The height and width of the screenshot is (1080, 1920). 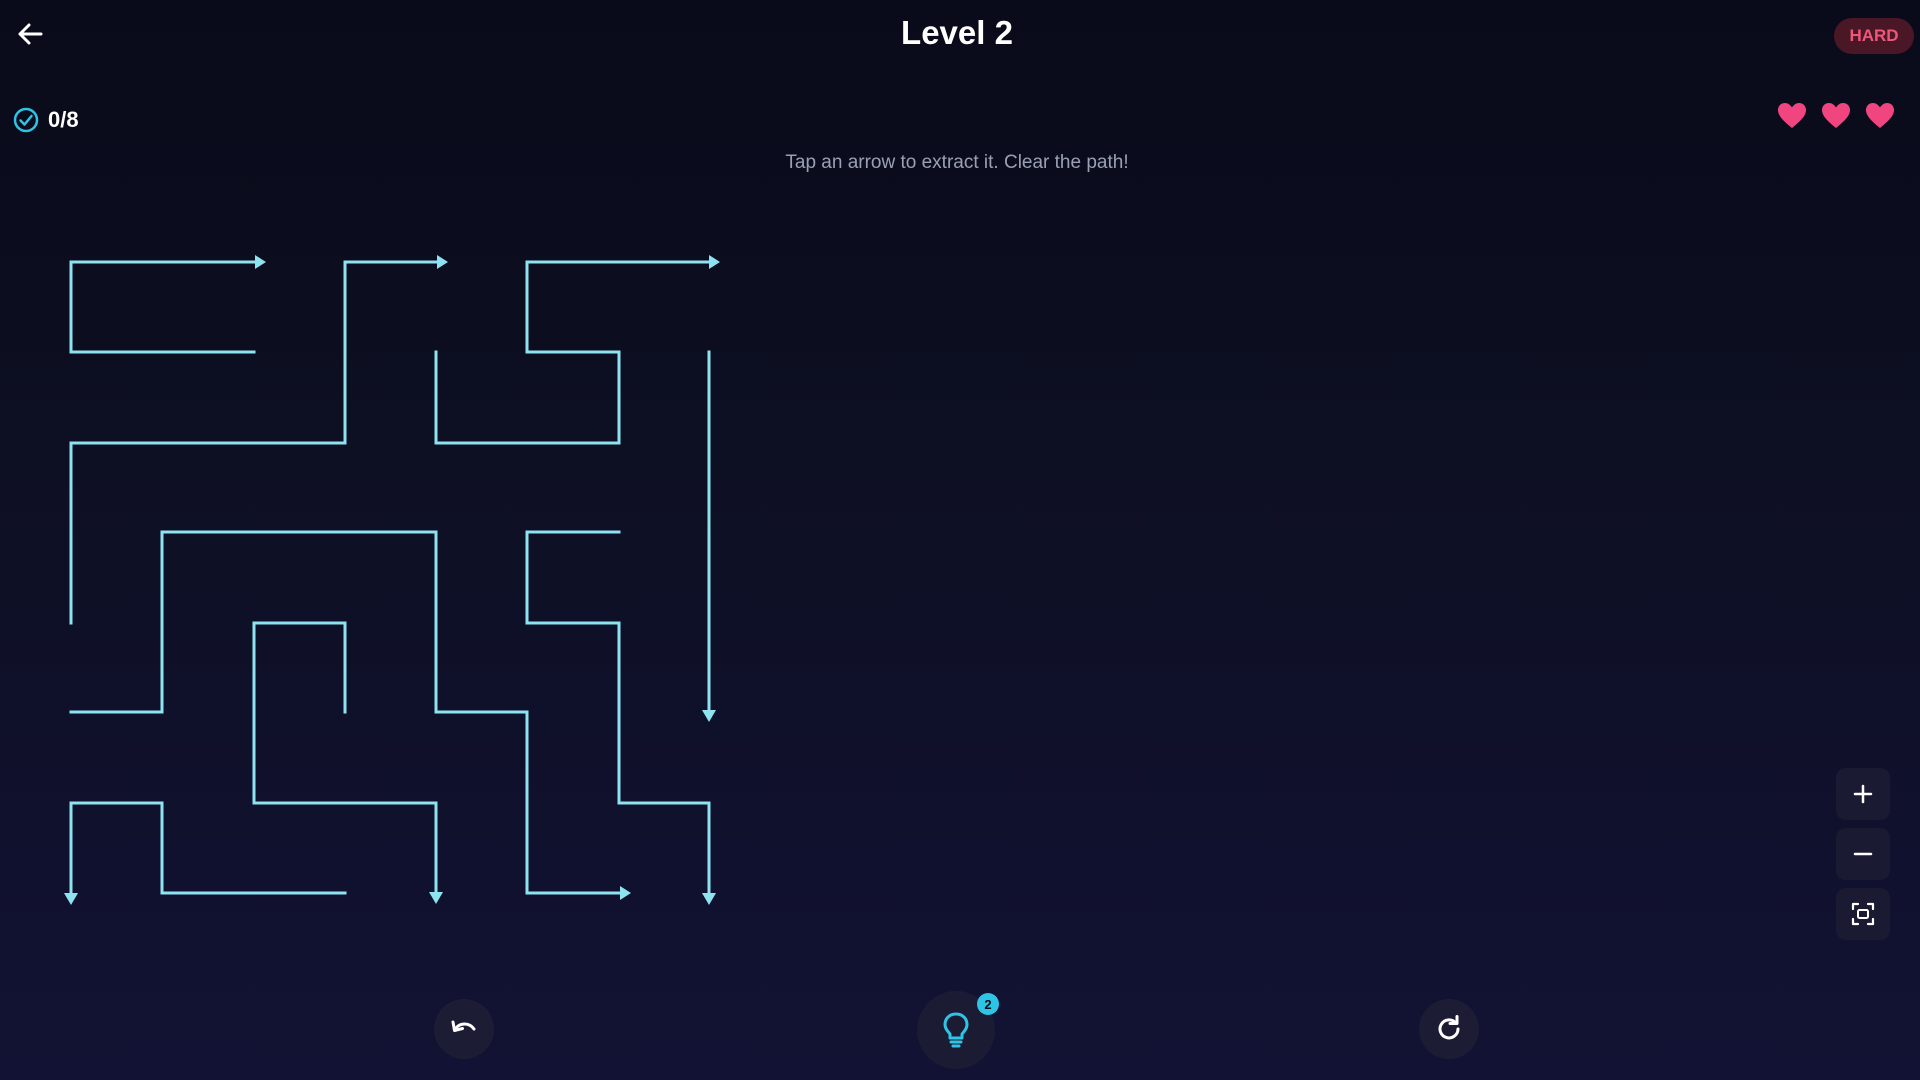 I want to click on lightbulb-icon, so click(x=956, y=1030).